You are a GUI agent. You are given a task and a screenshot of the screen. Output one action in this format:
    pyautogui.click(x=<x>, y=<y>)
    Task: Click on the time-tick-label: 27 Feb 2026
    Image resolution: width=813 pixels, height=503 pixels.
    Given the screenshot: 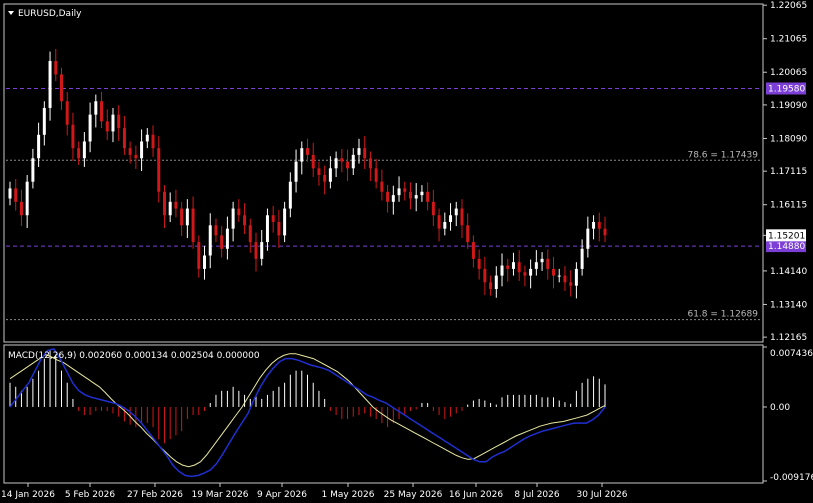 What is the action you would take?
    pyautogui.click(x=155, y=495)
    